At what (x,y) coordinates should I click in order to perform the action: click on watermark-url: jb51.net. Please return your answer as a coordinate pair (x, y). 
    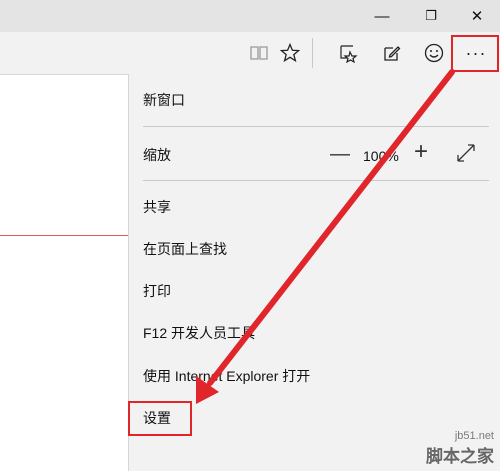
    Looking at the image, I should click on (474, 436).